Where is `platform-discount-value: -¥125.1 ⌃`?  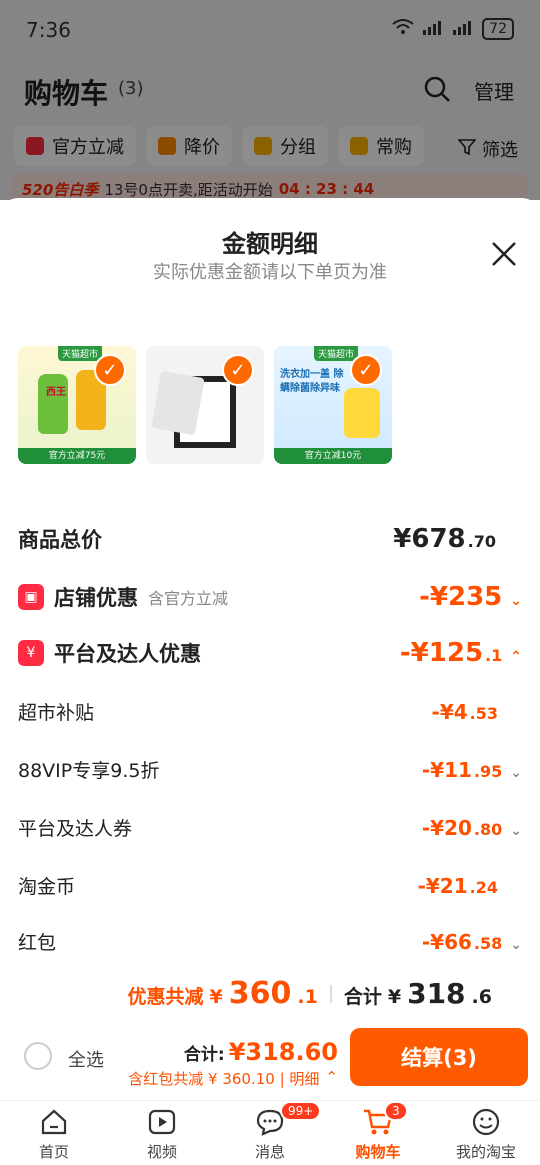 platform-discount-value: -¥125.1 ⌃ is located at coordinates (460, 653).